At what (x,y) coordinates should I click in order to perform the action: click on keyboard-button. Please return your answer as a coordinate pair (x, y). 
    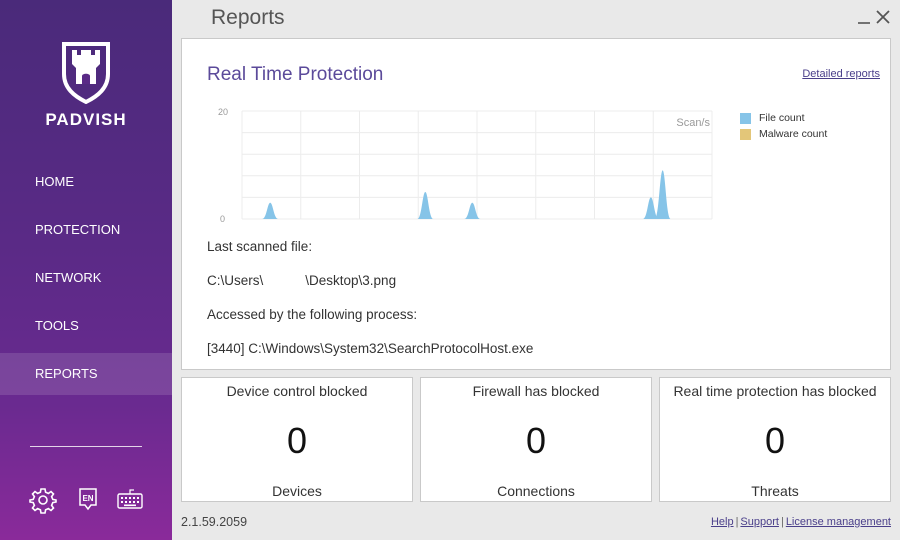
    Looking at the image, I should click on (130, 500).